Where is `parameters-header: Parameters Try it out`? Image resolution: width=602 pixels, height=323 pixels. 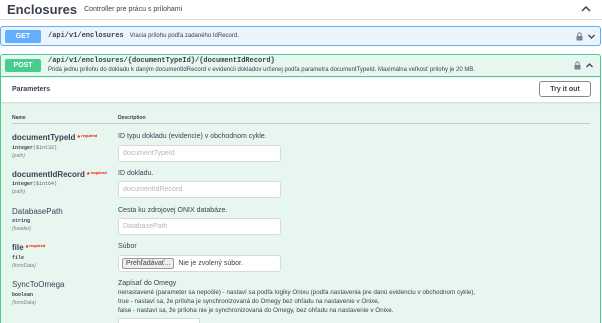 parameters-header: Parameters Try it out is located at coordinates (300, 90).